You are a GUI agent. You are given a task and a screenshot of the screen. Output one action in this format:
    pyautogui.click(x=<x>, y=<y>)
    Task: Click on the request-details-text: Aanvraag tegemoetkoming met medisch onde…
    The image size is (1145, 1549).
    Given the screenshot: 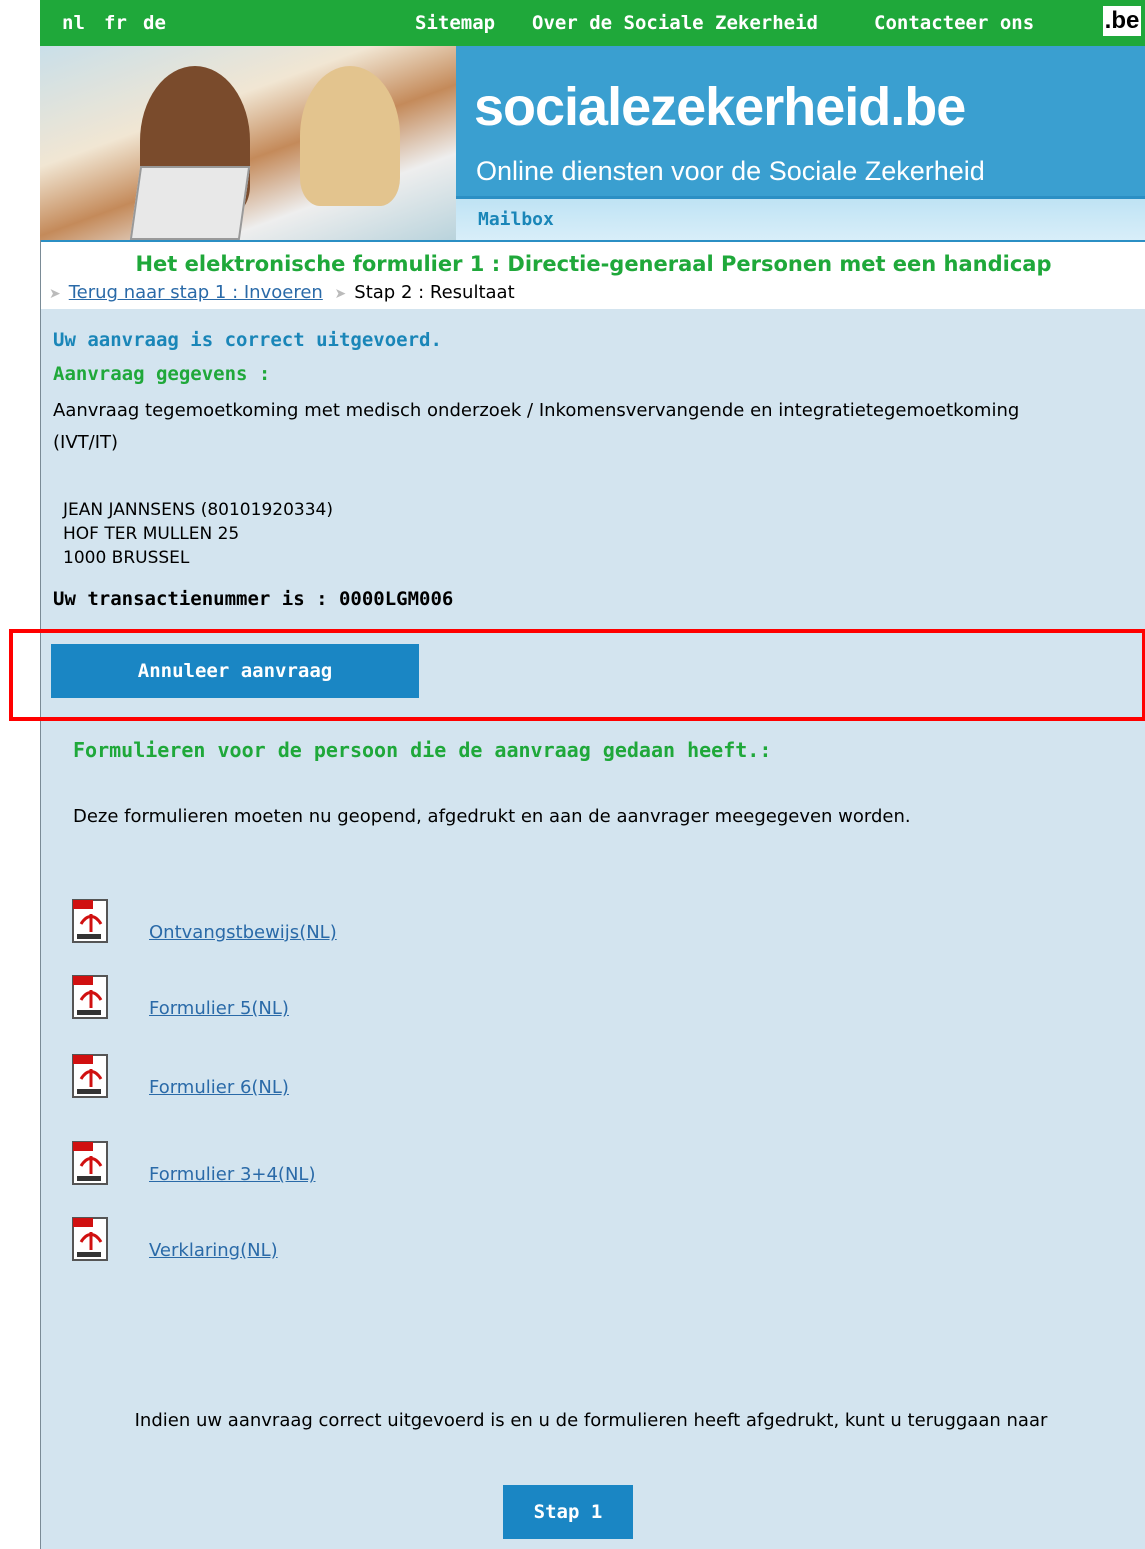 What is the action you would take?
    pyautogui.click(x=536, y=426)
    